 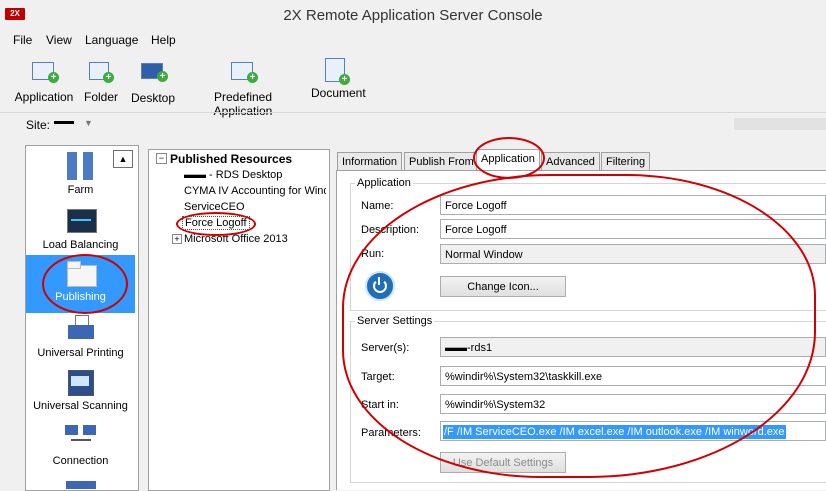 What do you see at coordinates (161, 158) in the screenshot?
I see `tree-collapse-icon: −` at bounding box center [161, 158].